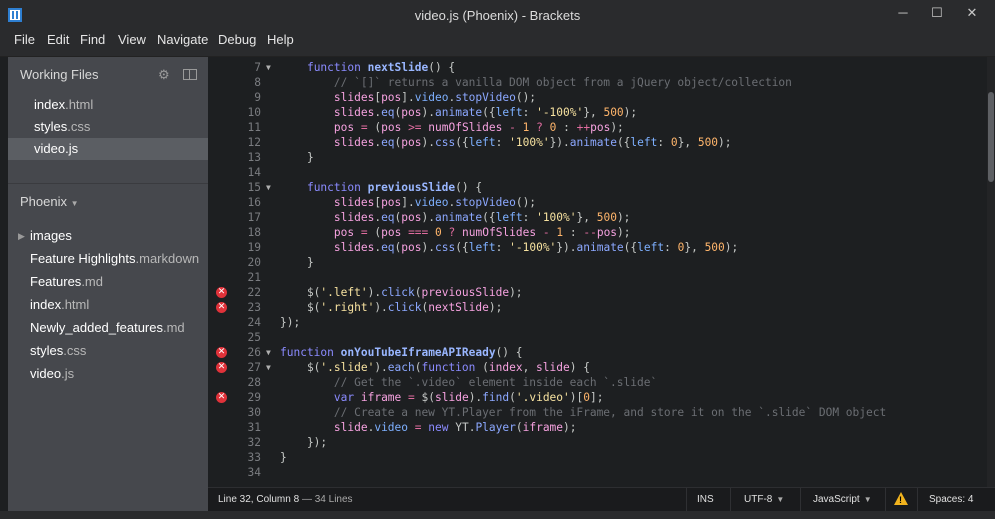 Image resolution: width=995 pixels, height=519 pixels. What do you see at coordinates (972, 13) in the screenshot?
I see `close-button: ✕` at bounding box center [972, 13].